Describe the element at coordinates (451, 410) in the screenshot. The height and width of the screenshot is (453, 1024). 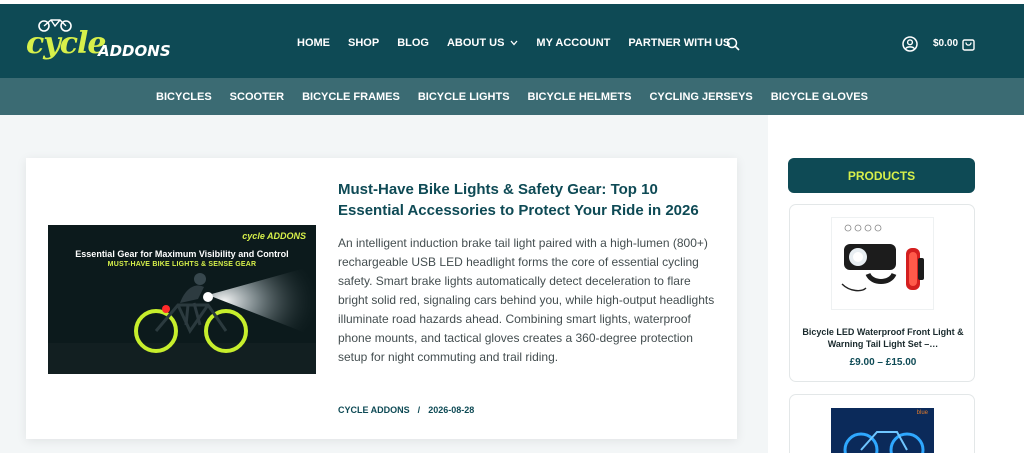
I see `post-date: 2026-08-28` at that location.